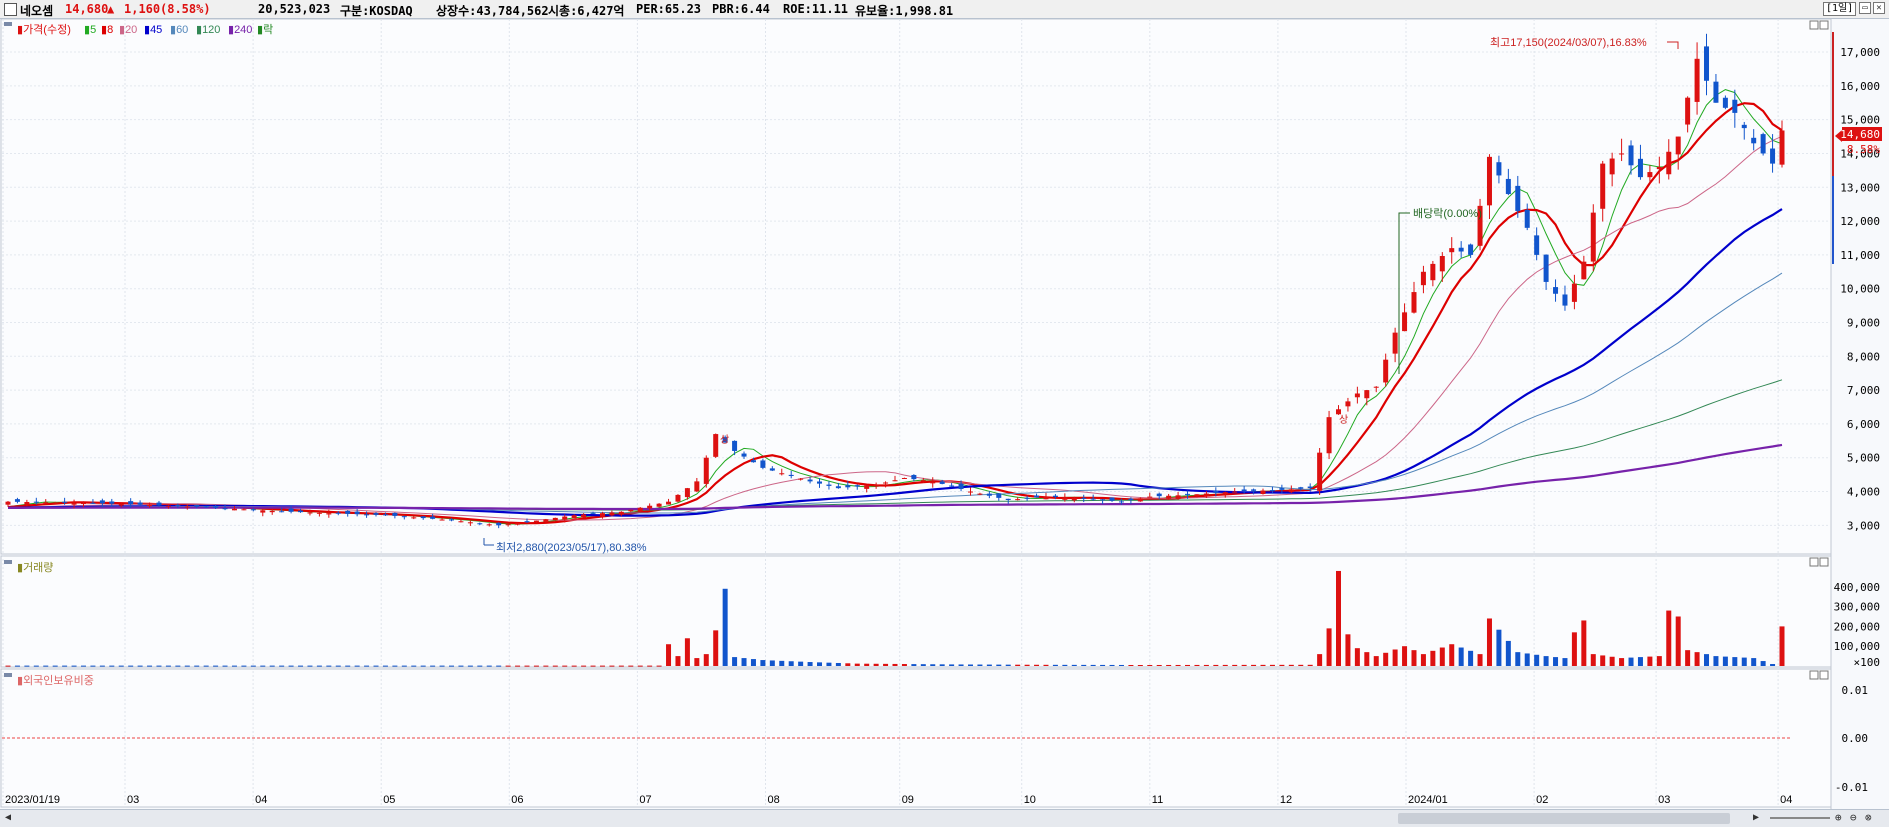 This screenshot has height=827, width=1889. Describe the element at coordinates (1868, 817) in the screenshot. I see `zoom-fit-icon: ⊗` at that location.